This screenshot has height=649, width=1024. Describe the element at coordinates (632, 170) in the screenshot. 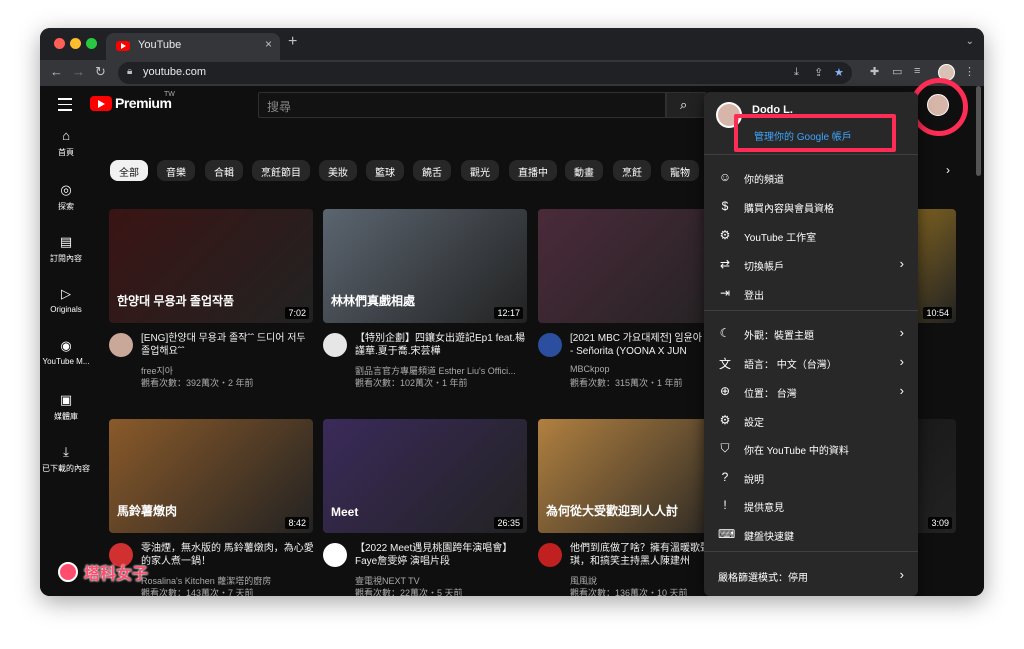

I see `chip: 烹飪` at that location.